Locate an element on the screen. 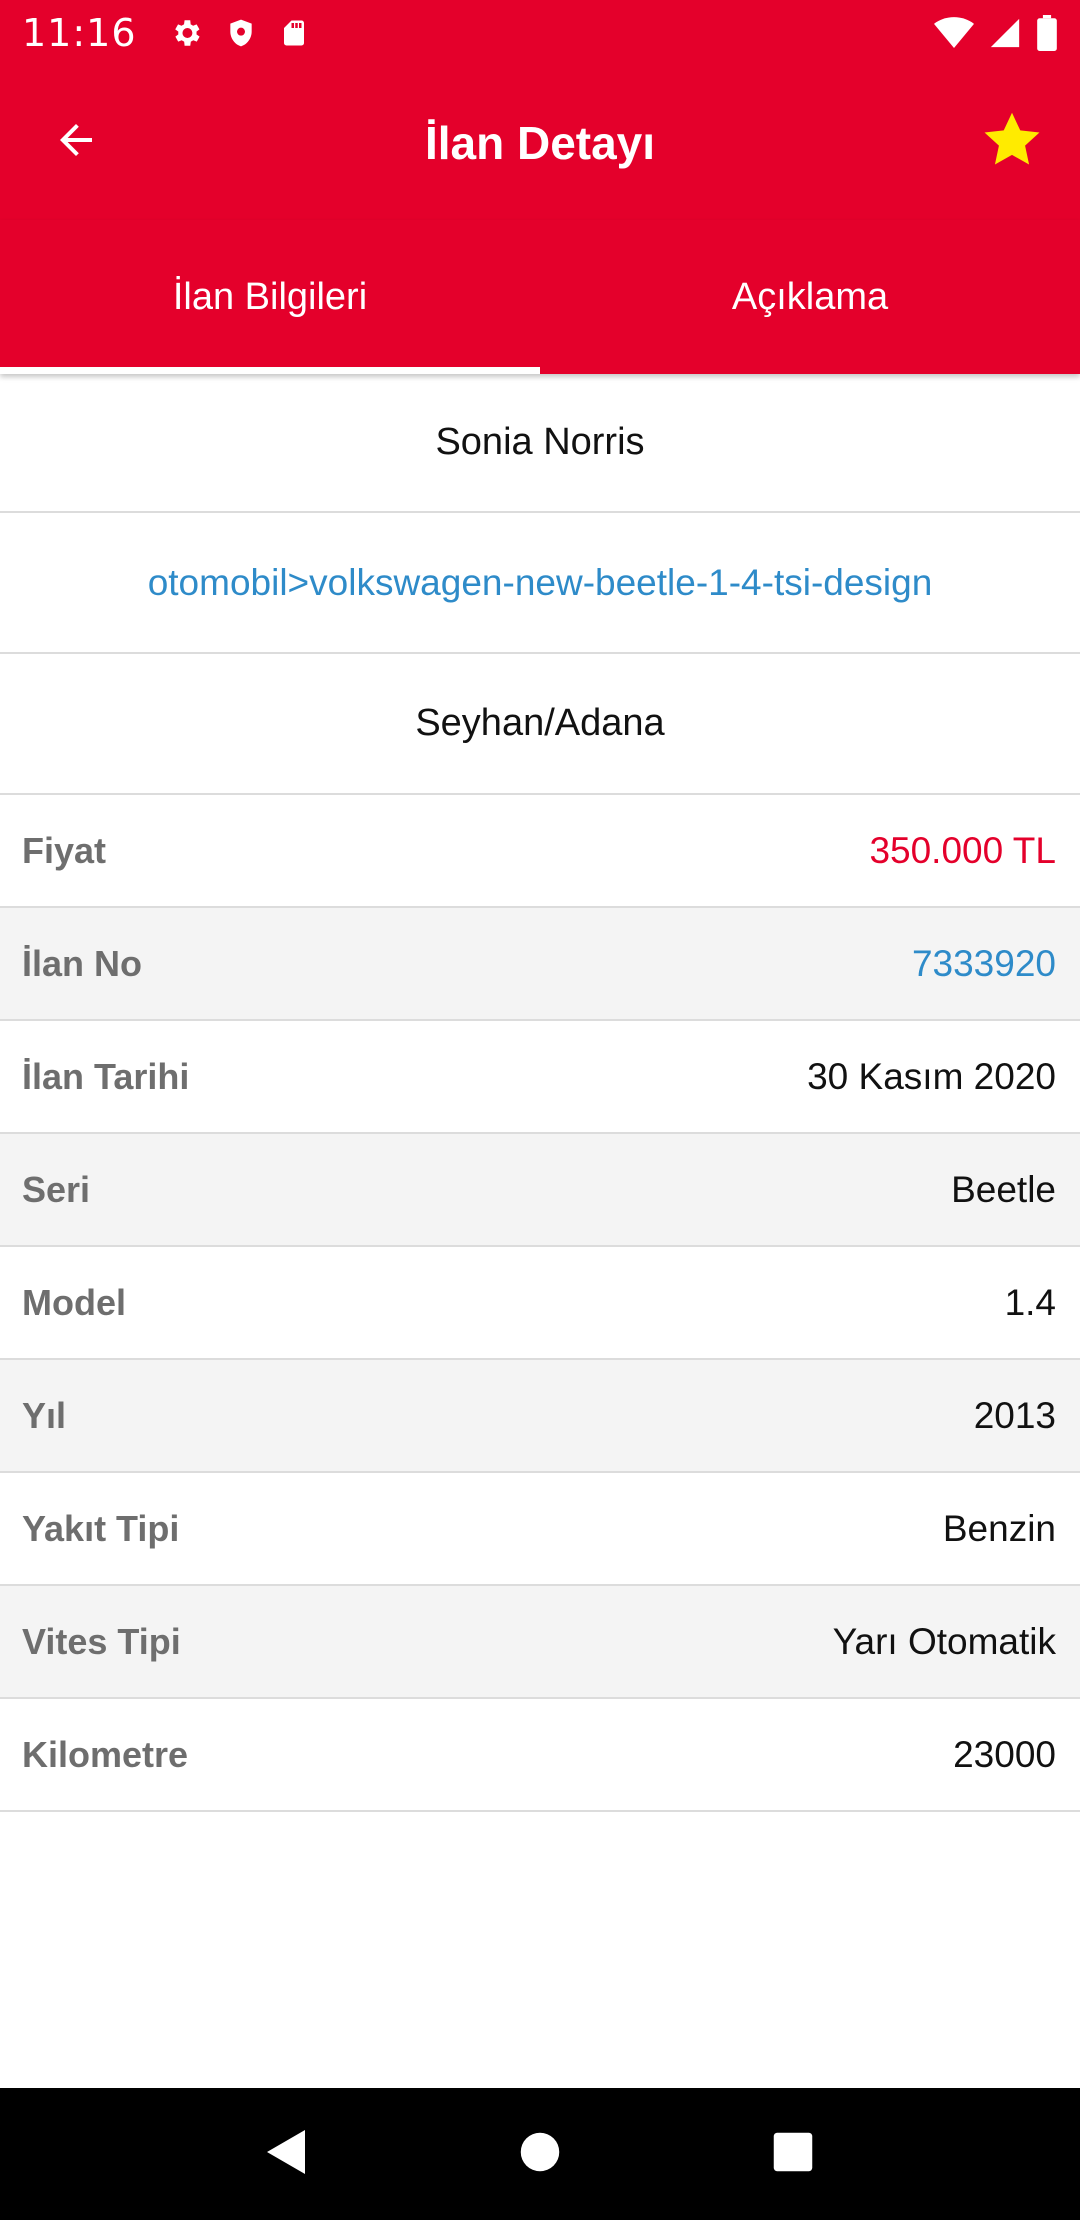 The height and width of the screenshot is (2220, 1080). nav-home-button is located at coordinates (540, 2154).